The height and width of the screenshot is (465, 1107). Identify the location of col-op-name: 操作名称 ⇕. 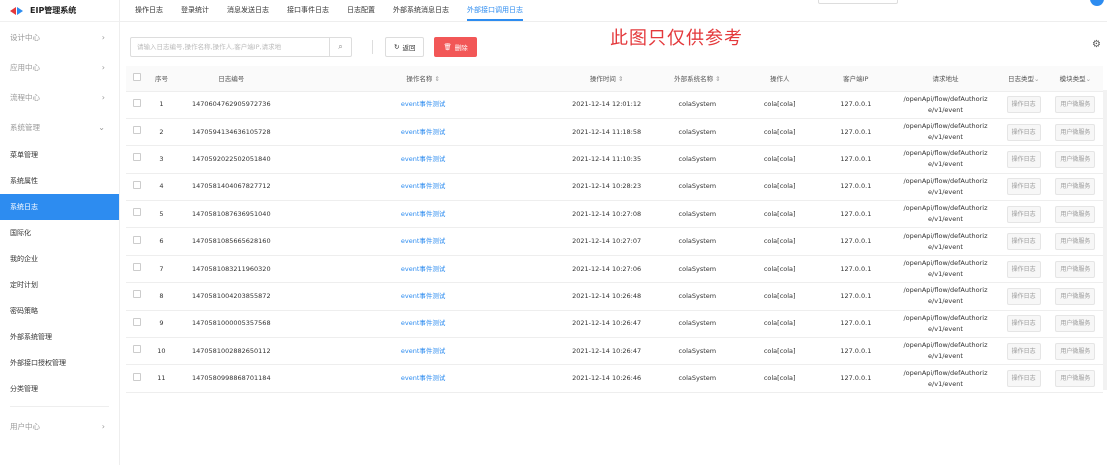
(423, 79).